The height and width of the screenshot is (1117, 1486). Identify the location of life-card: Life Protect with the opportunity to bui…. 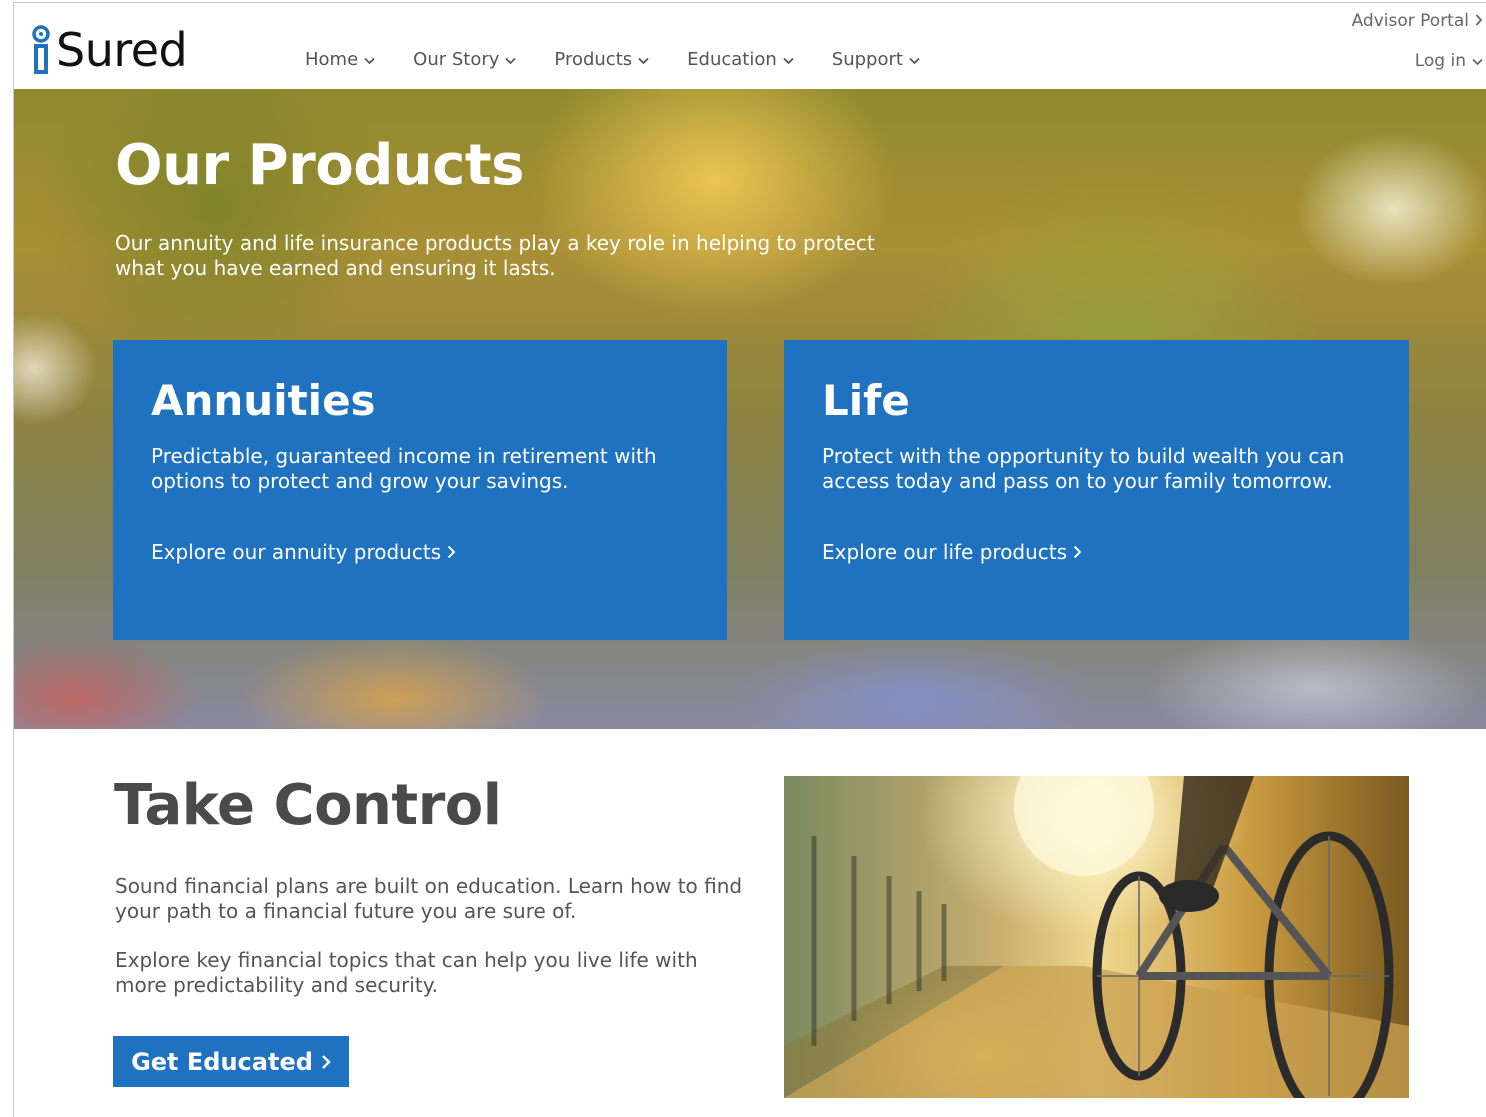
(1096, 490).